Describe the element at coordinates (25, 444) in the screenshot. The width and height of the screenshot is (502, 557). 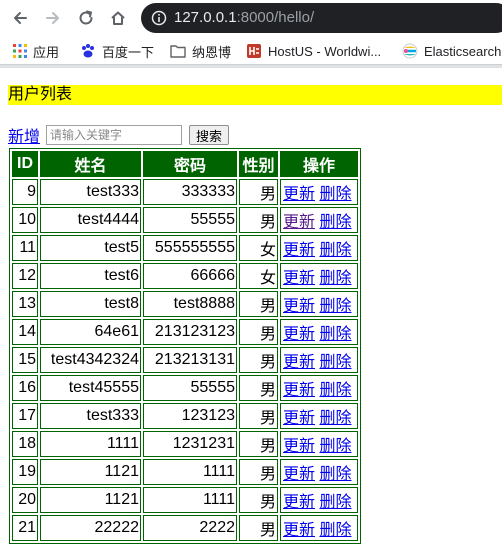
I see `cell-id: 18` at that location.